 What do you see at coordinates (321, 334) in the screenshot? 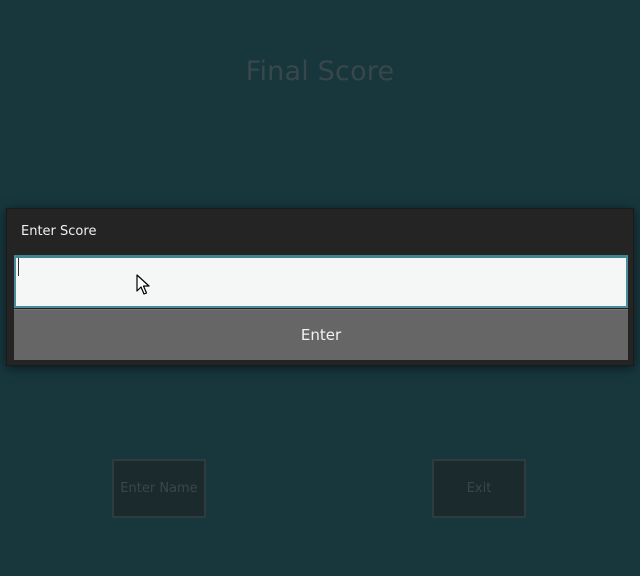
I see `enter-button: Enter` at bounding box center [321, 334].